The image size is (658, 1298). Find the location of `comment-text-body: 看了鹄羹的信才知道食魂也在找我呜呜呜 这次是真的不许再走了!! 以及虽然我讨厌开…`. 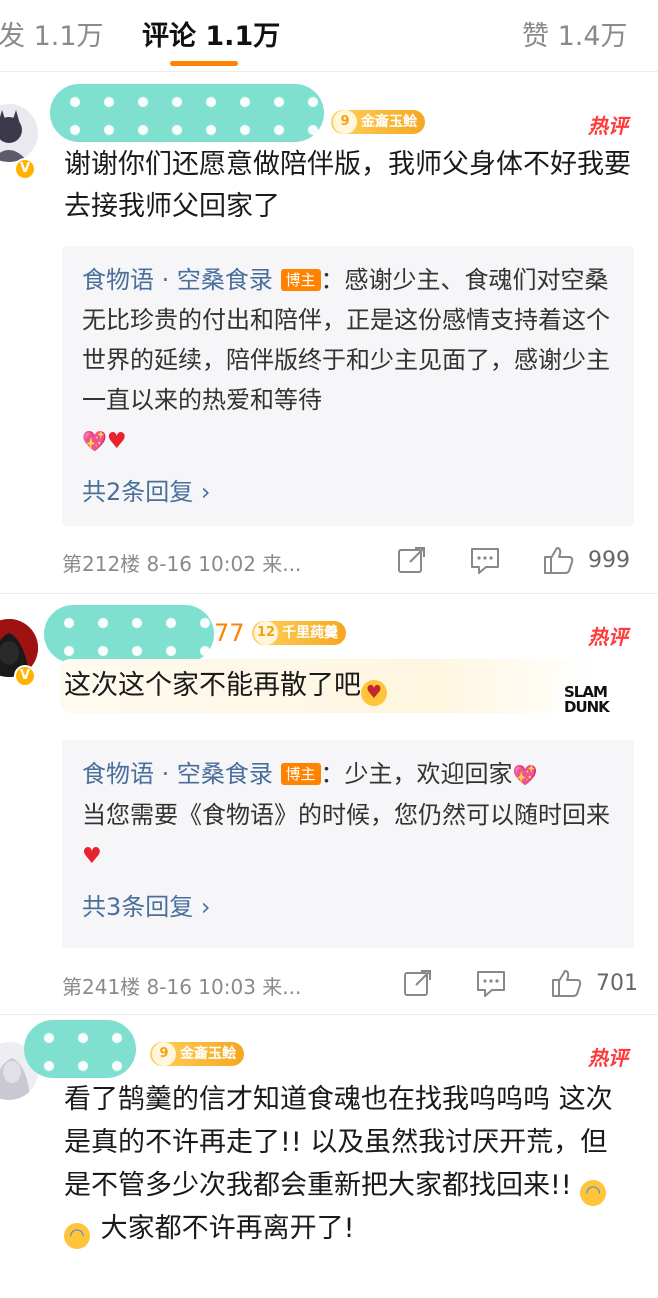

comment-text-body: 看了鹄羹的信才知道食魂也在找我呜呜呜 这次是真的不许再走了!! 以及虽然我讨厌开… is located at coordinates (338, 1142).